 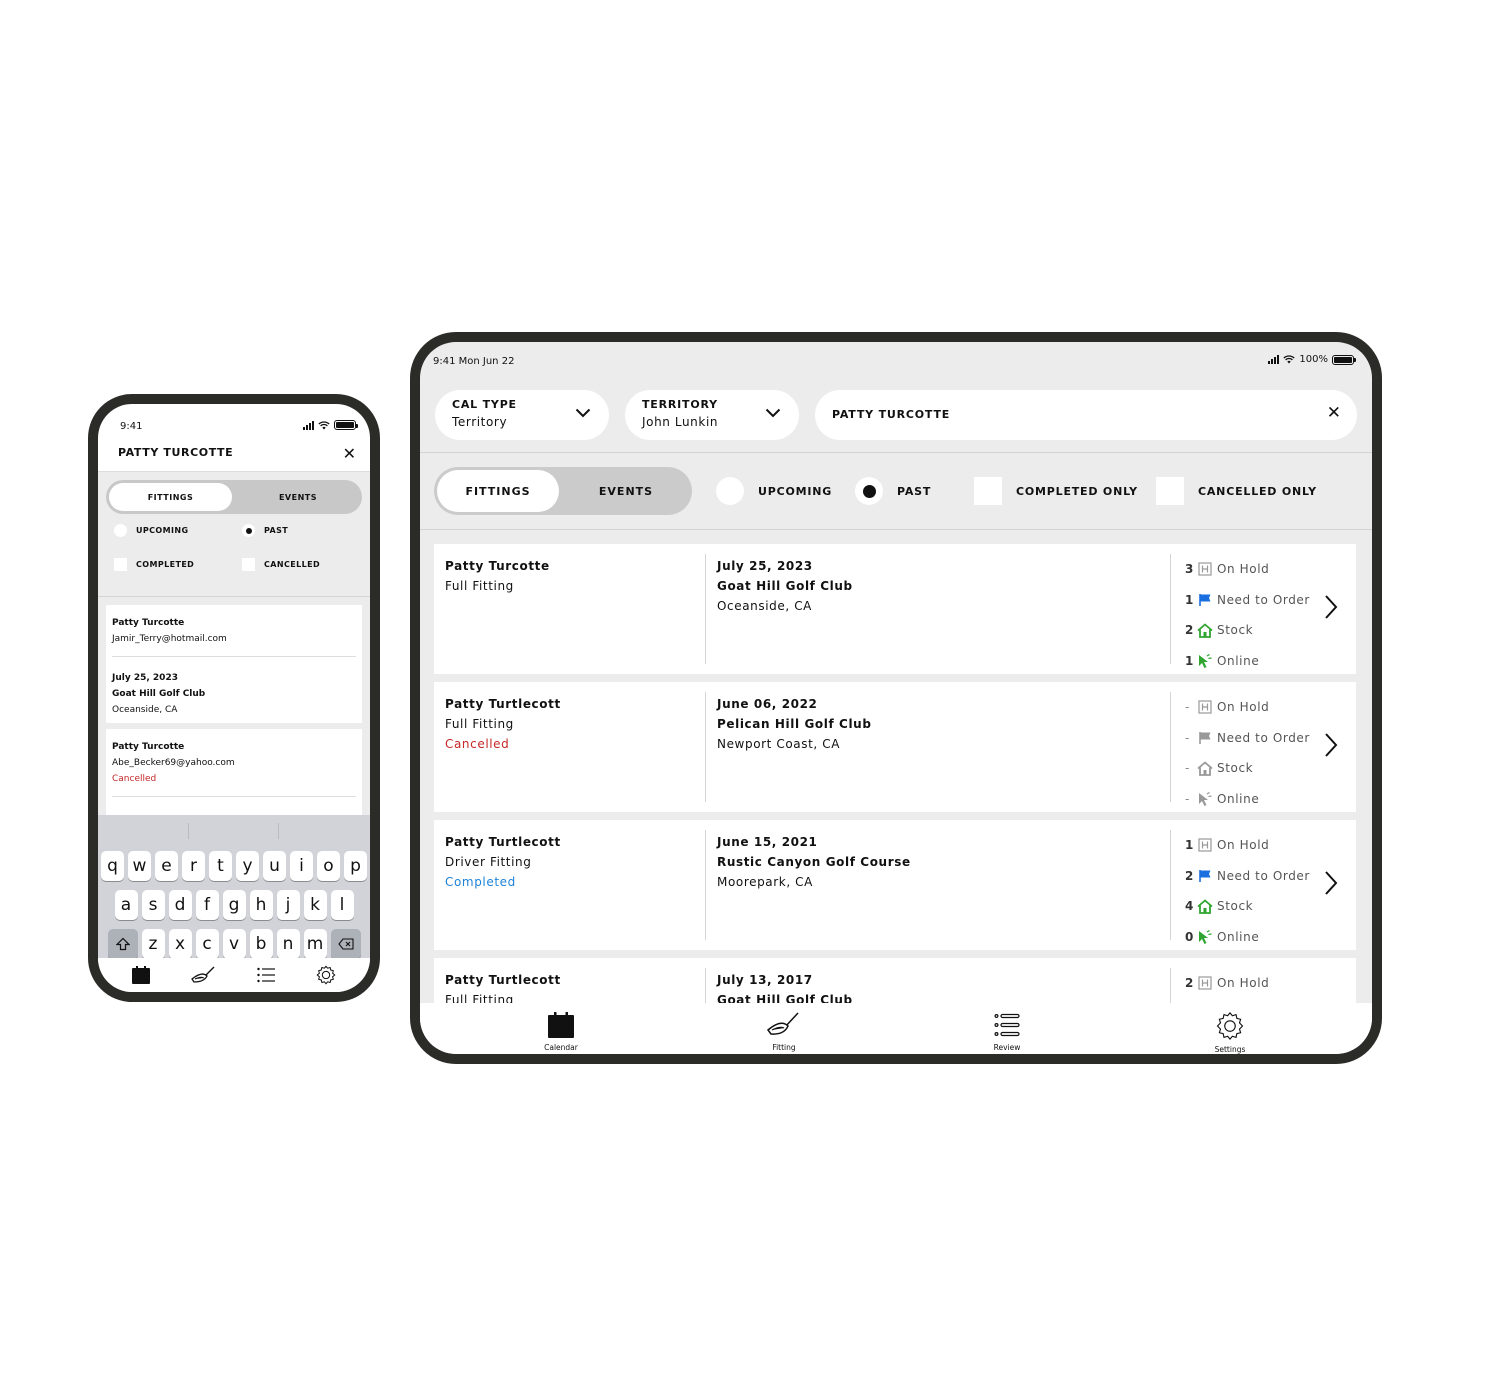 What do you see at coordinates (1205, 569) in the screenshot?
I see `hold-icon` at bounding box center [1205, 569].